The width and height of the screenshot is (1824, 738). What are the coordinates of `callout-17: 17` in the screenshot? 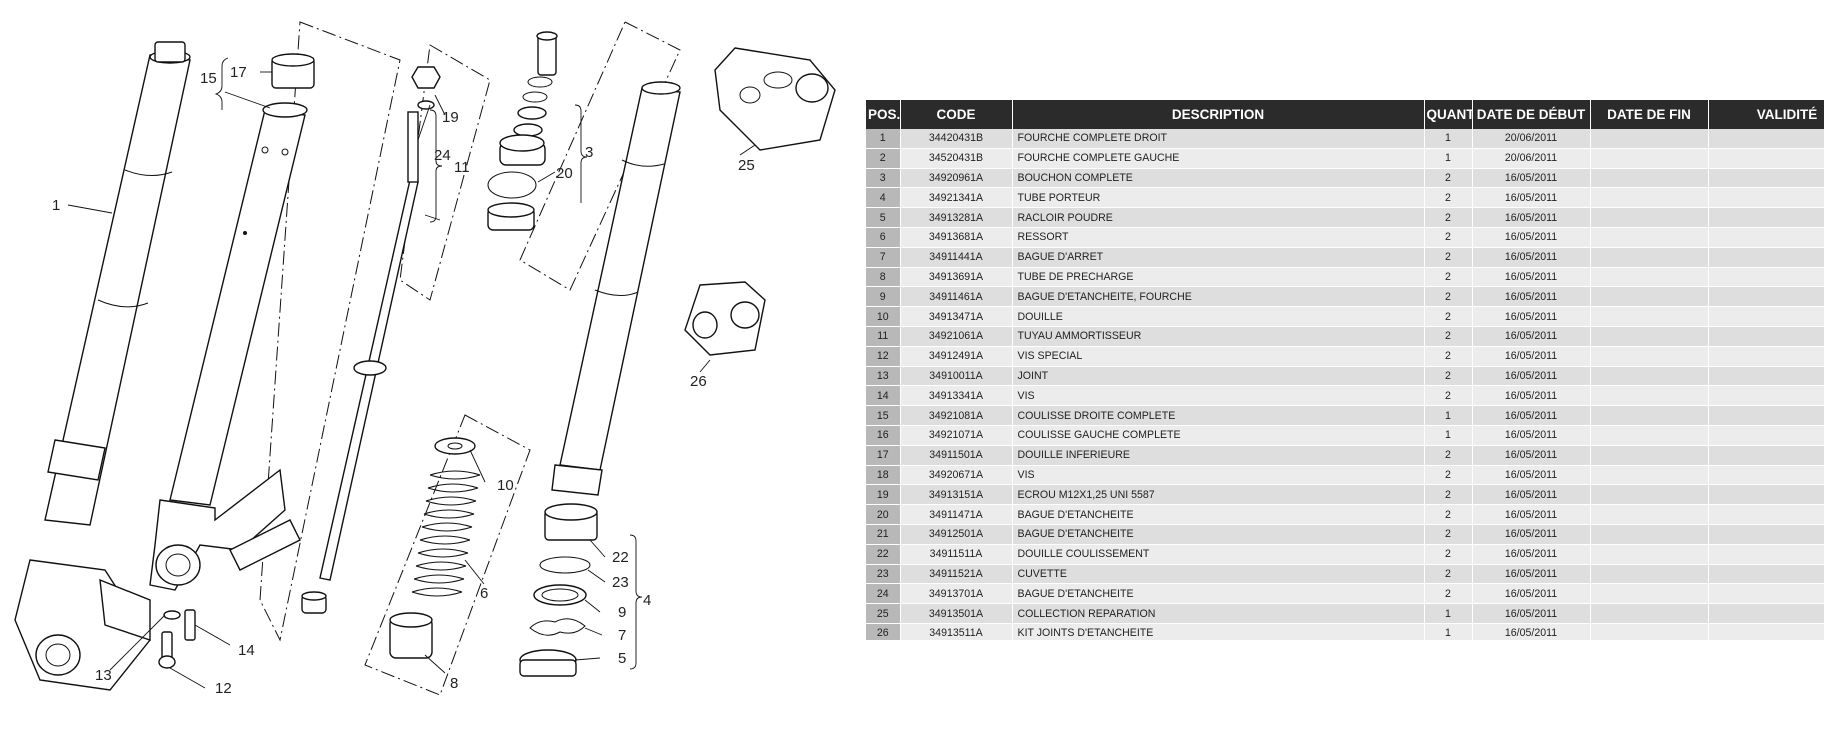 It's located at (238, 72).